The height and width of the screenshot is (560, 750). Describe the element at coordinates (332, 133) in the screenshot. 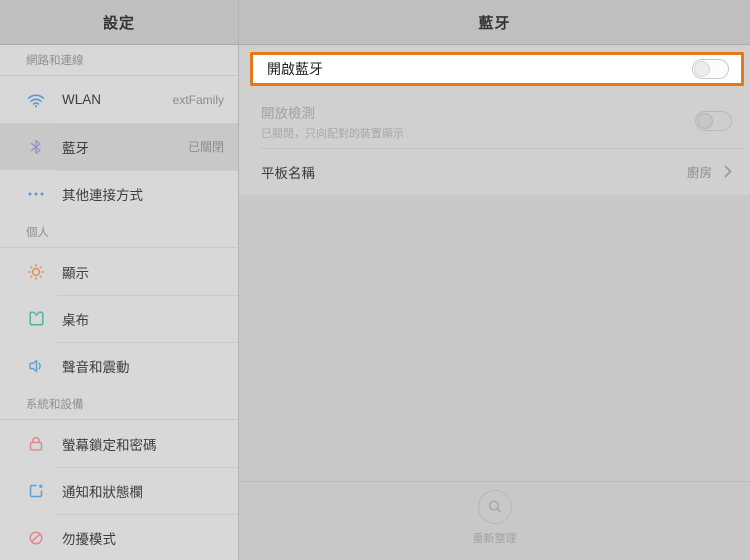

I see `discoverable-subtitle: 已關閉，只向配對的裝置顯示` at that location.